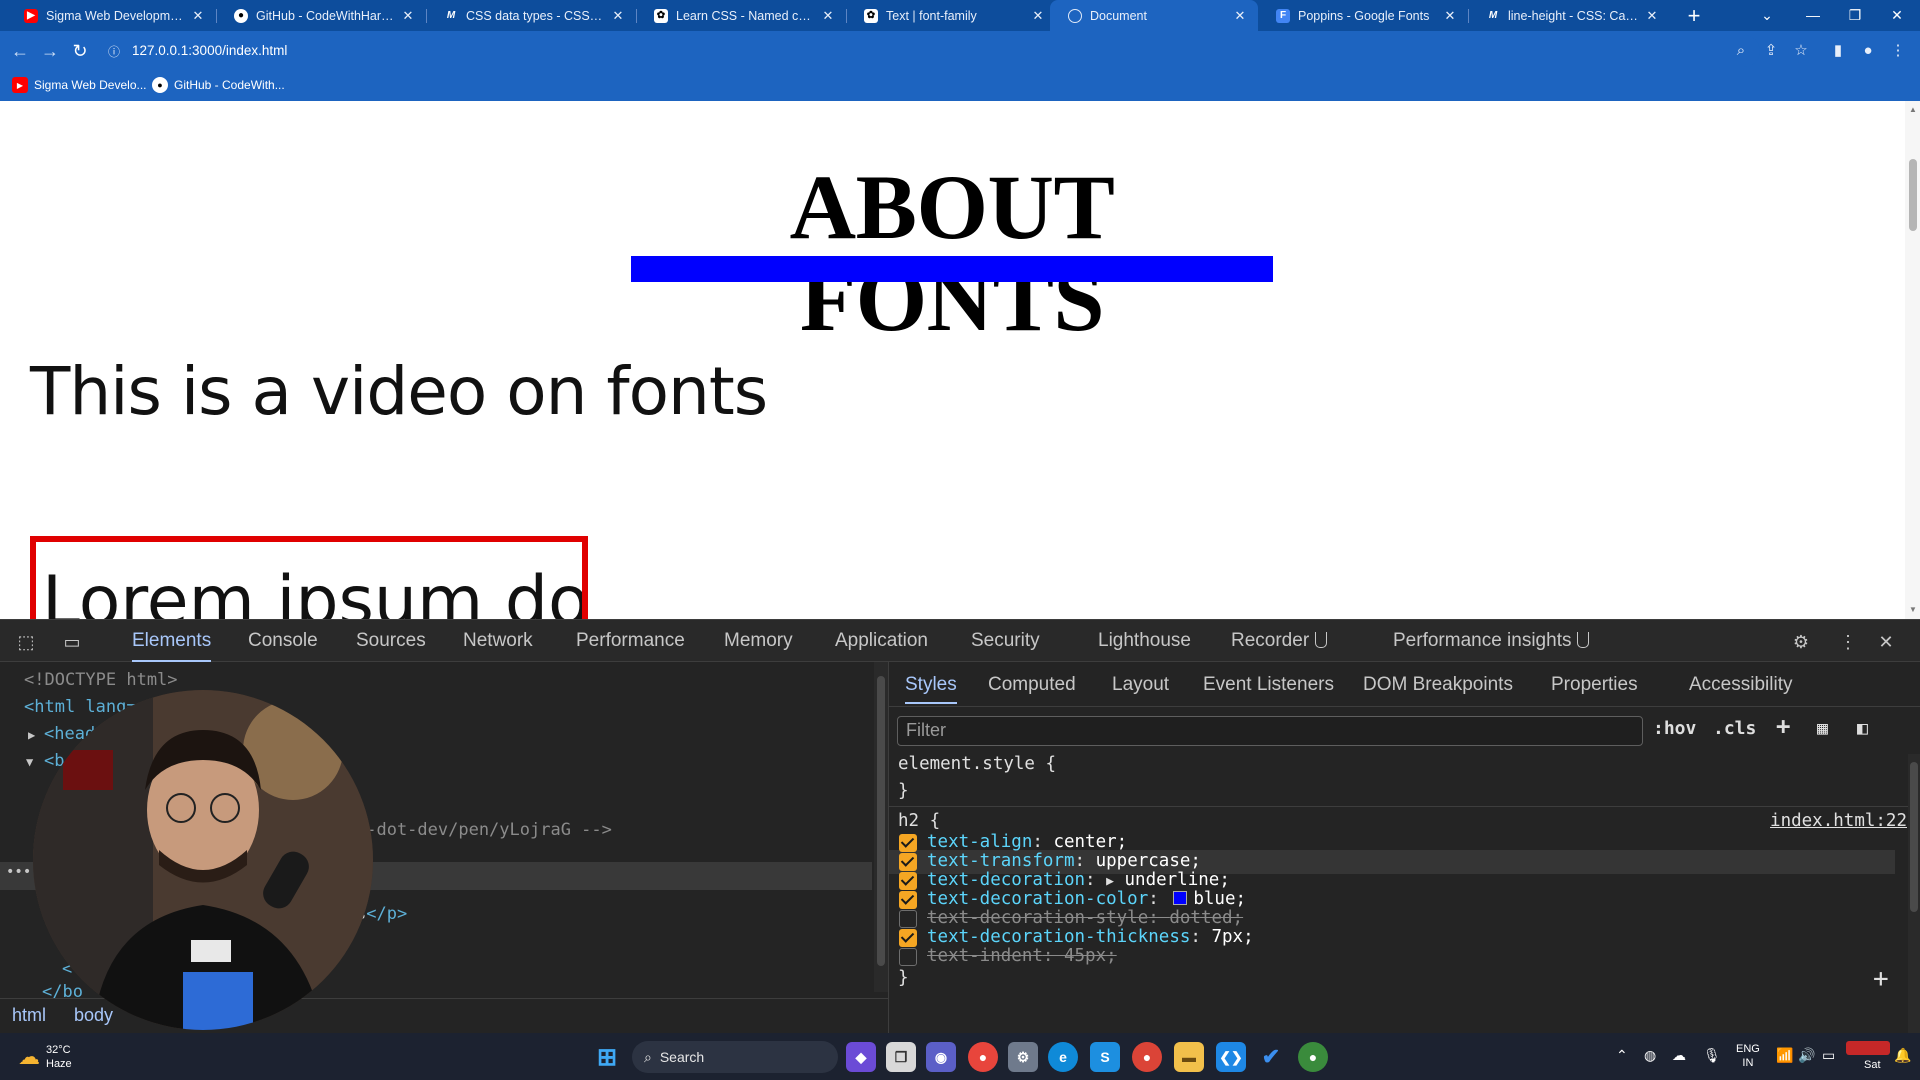 The height and width of the screenshot is (1080, 1920). I want to click on zoom-icon: ⌕, so click(1741, 51).